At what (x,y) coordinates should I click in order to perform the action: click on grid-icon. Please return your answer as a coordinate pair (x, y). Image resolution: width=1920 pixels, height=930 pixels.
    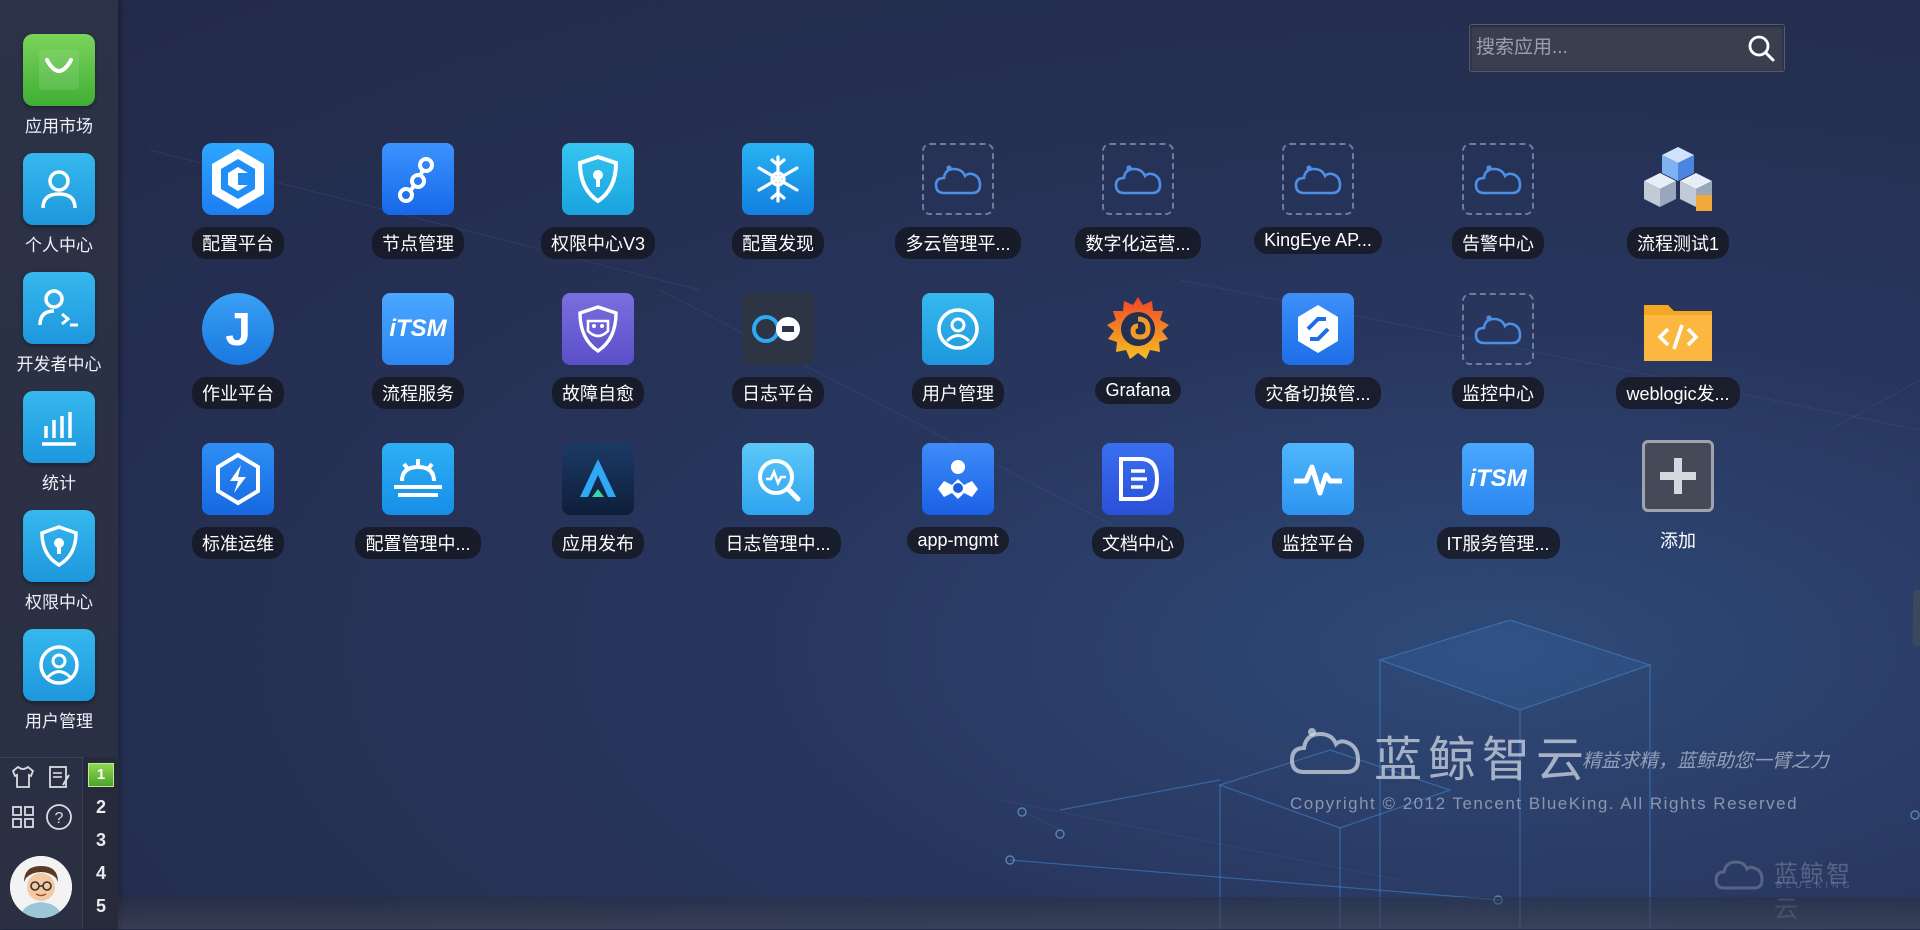
    Looking at the image, I should click on (23, 817).